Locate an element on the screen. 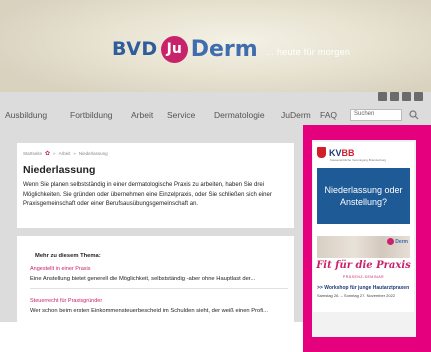  related-link: Steuerrecht für Praxisgründer is located at coordinates (66, 301).